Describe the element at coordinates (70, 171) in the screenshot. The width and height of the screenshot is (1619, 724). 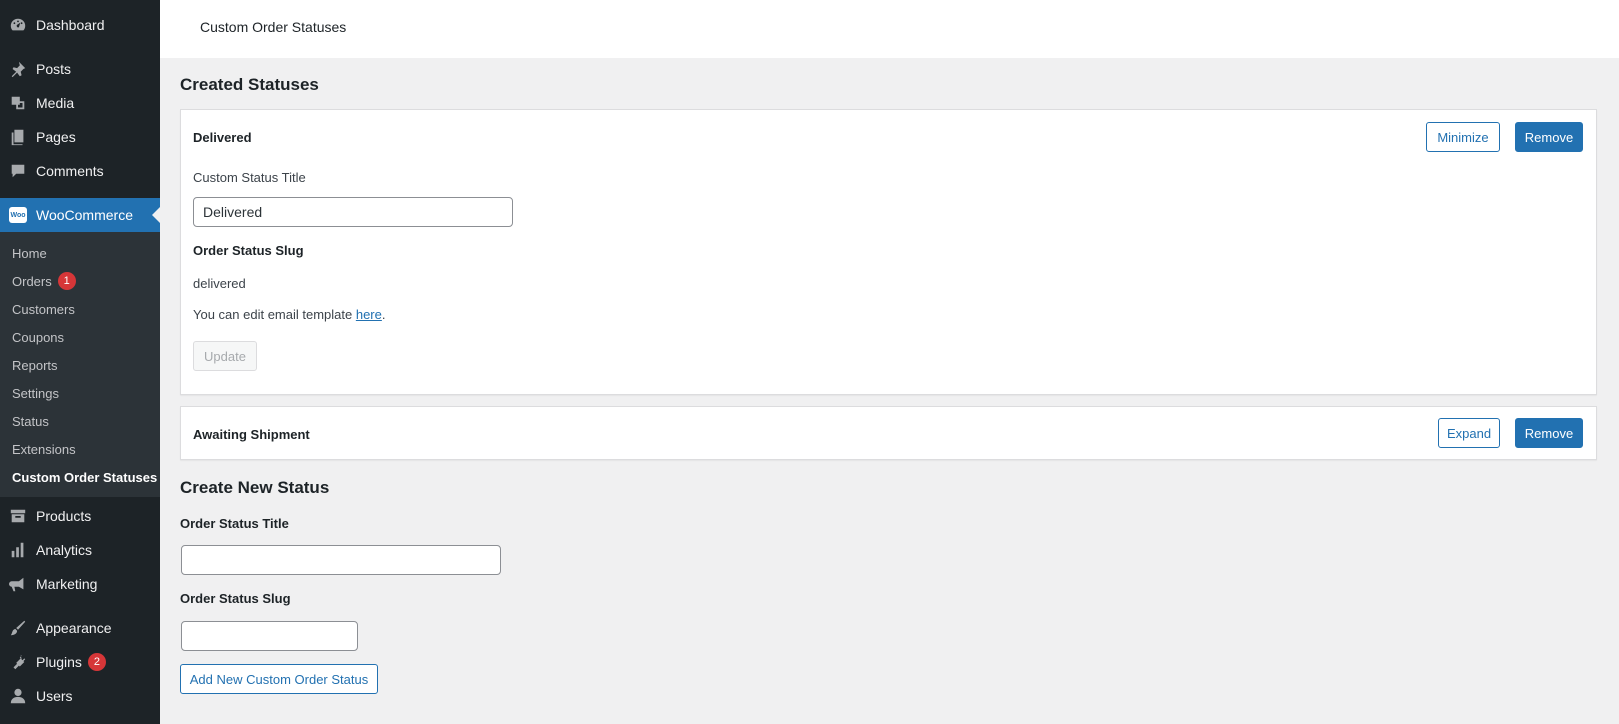
I see `menu-comments-label: Comments` at that location.